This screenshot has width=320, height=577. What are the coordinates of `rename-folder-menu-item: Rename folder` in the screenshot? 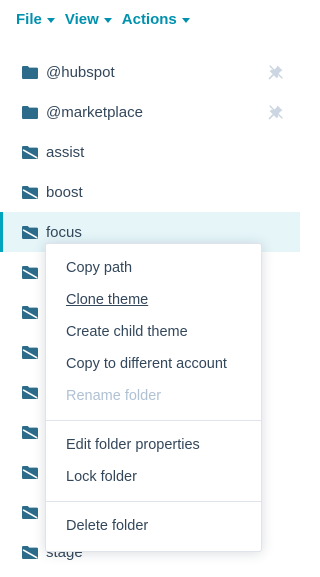 It's located at (114, 396).